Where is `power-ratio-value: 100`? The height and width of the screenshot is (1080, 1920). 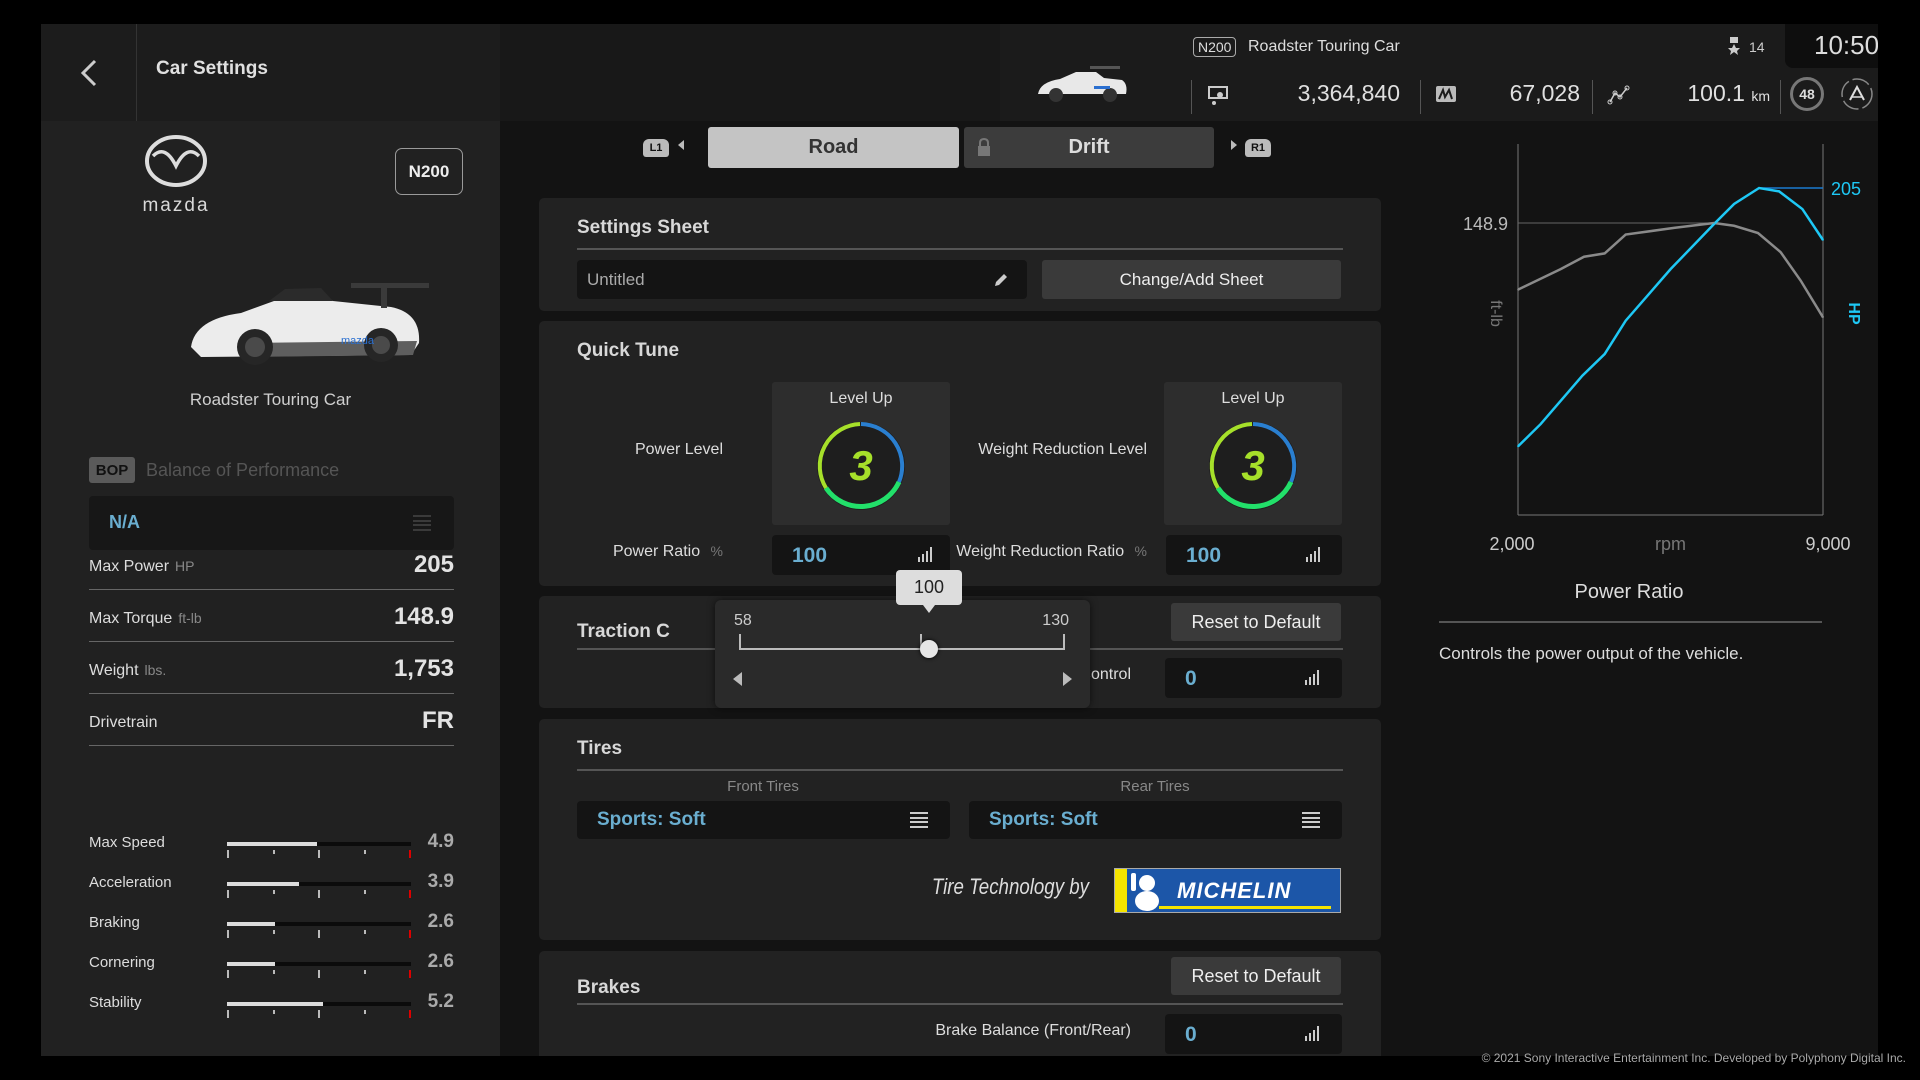
power-ratio-value: 100 is located at coordinates (810, 555).